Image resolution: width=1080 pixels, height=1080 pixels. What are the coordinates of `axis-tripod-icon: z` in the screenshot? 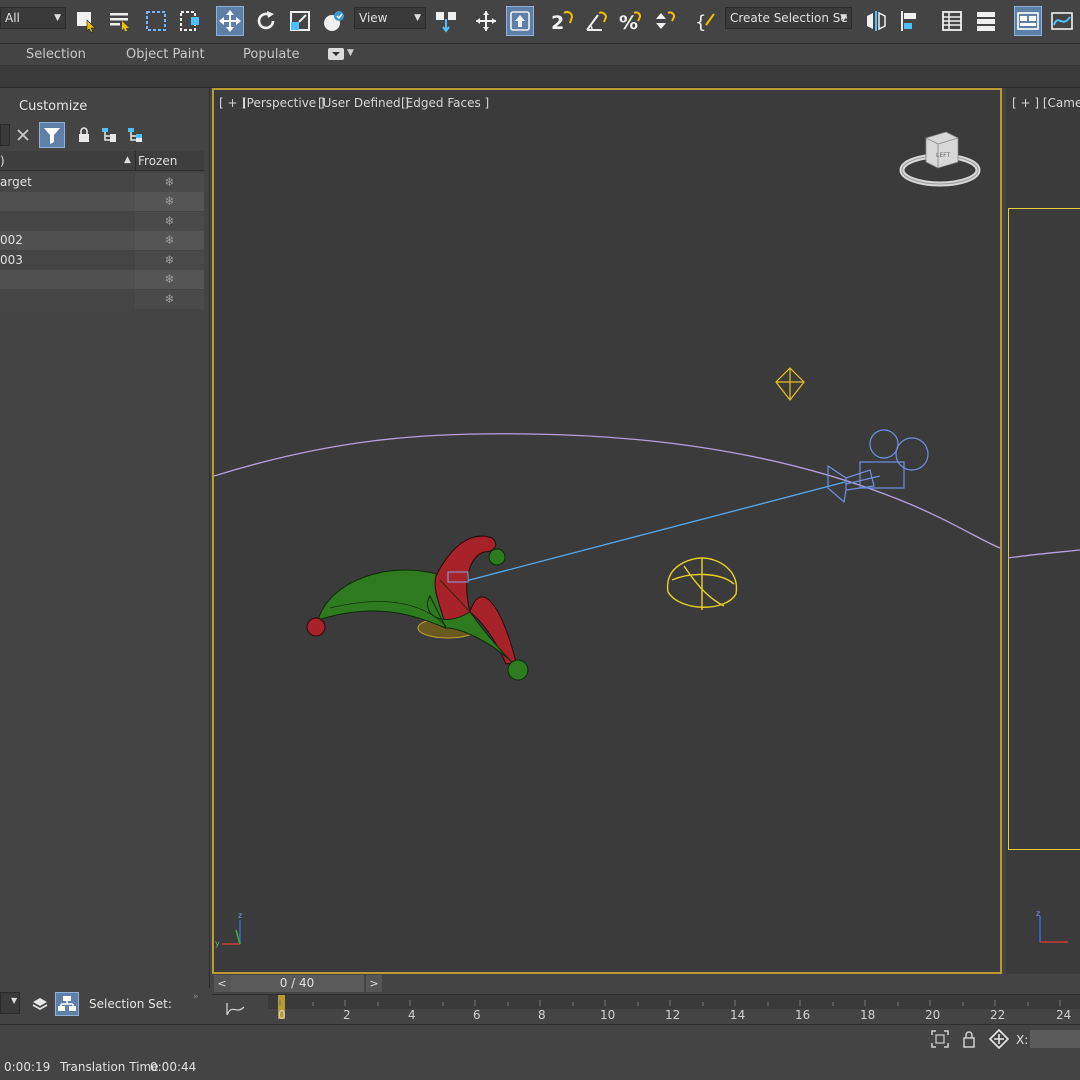 It's located at (1052, 926).